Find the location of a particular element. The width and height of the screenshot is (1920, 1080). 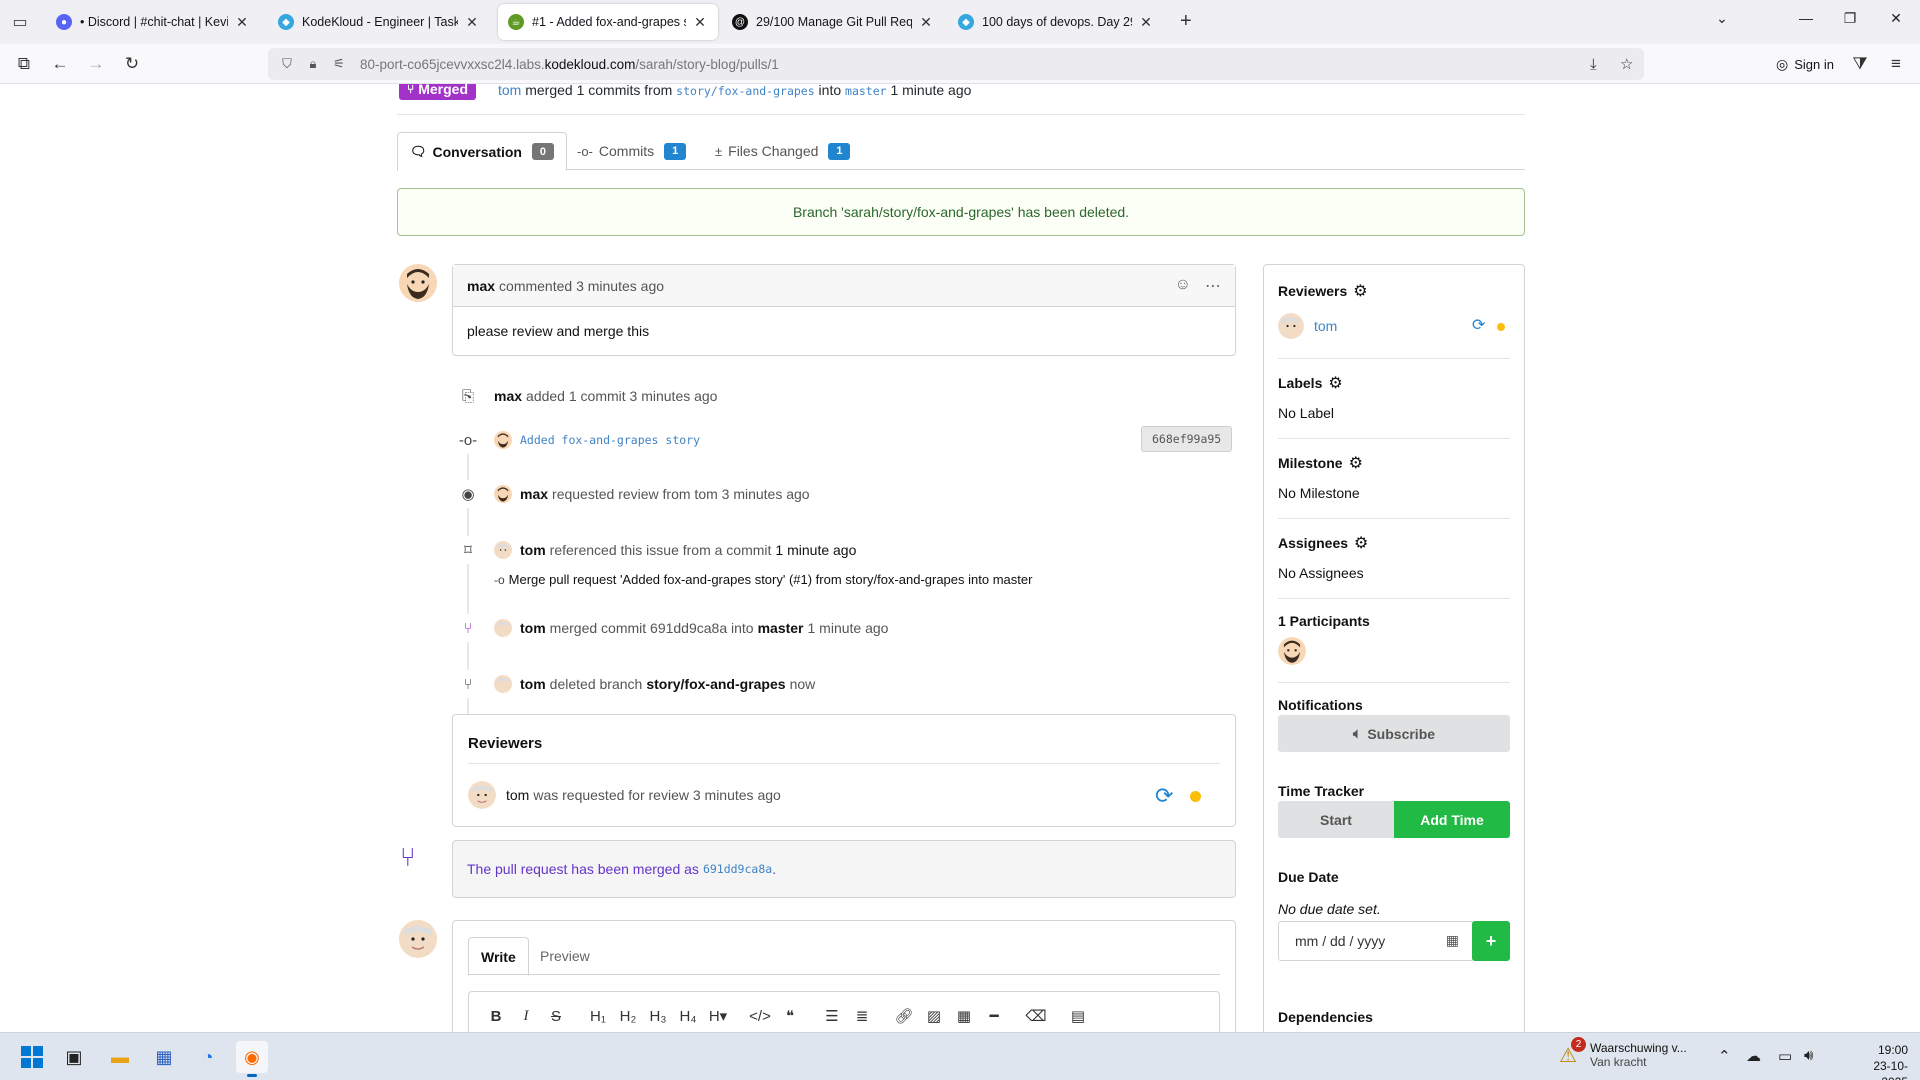

horizontal-rule-icon: ━ is located at coordinates (994, 1016).